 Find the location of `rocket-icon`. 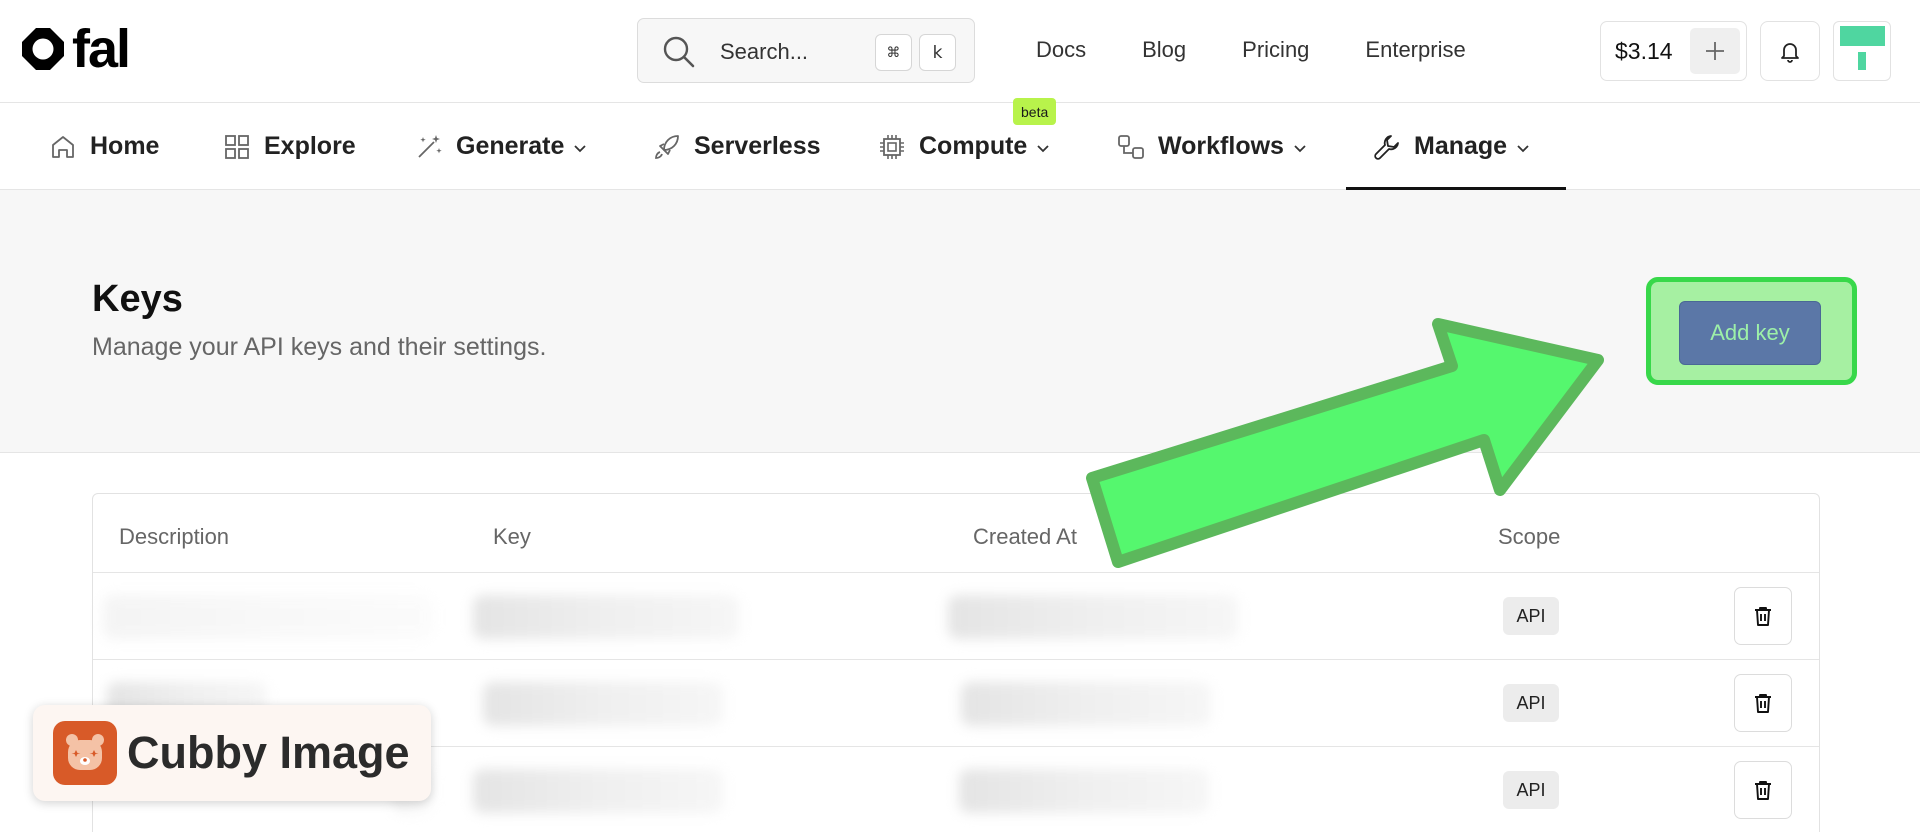

rocket-icon is located at coordinates (667, 146).